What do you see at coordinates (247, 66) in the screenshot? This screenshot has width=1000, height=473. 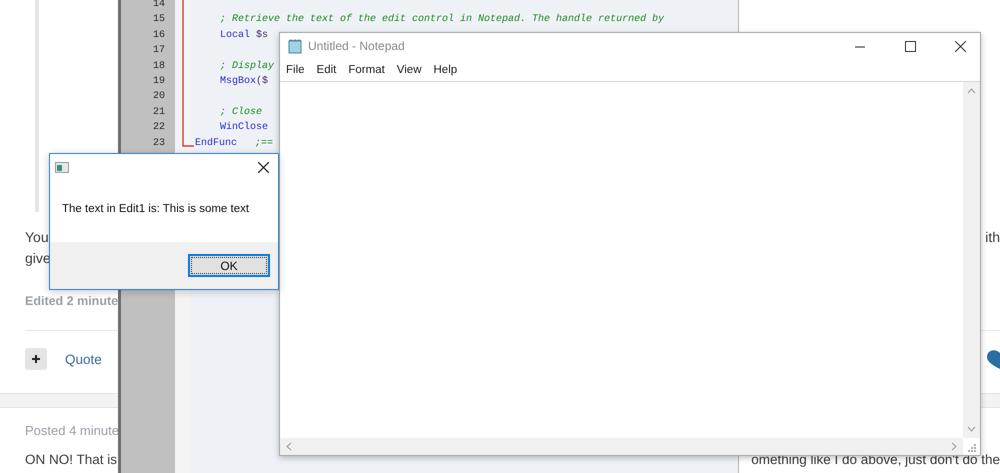 I see `code-line: ; Display` at bounding box center [247, 66].